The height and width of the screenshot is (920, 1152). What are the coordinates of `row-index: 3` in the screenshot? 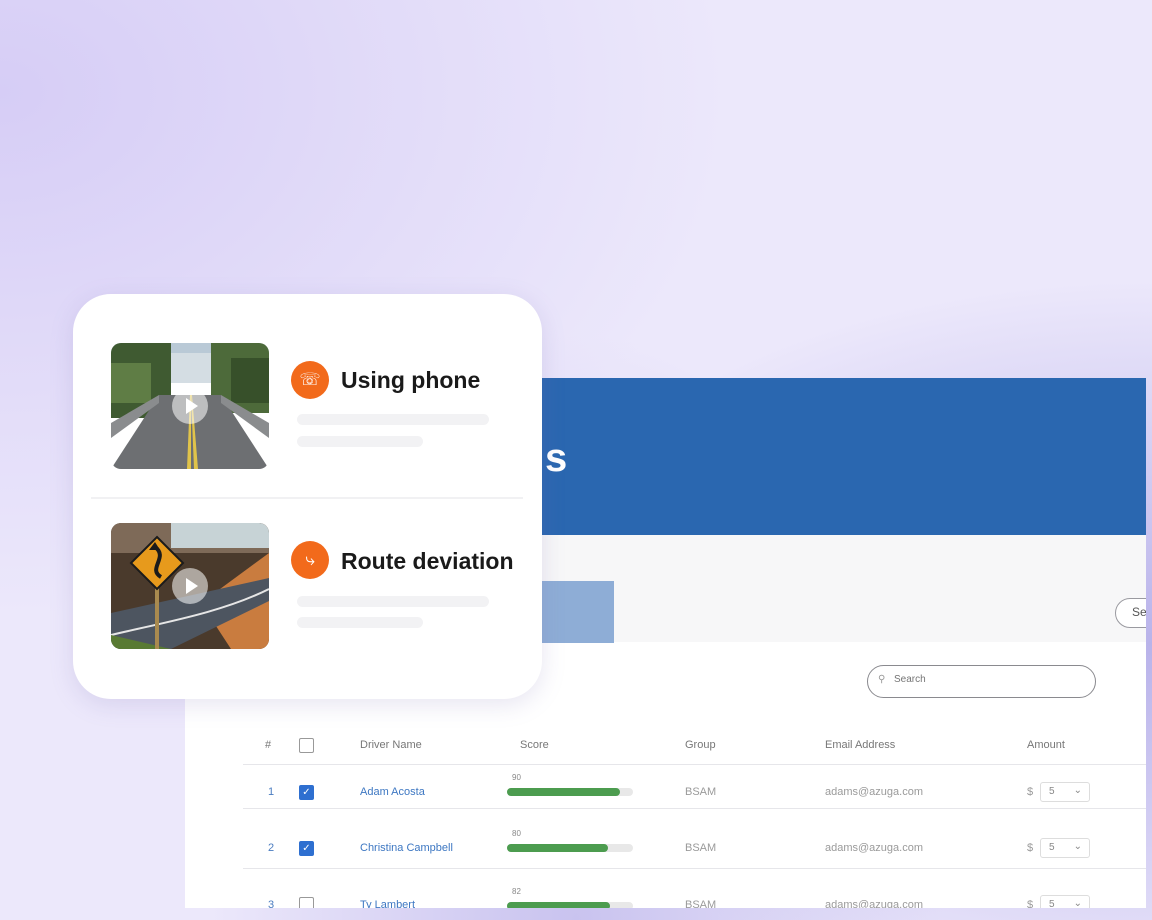 It's located at (271, 903).